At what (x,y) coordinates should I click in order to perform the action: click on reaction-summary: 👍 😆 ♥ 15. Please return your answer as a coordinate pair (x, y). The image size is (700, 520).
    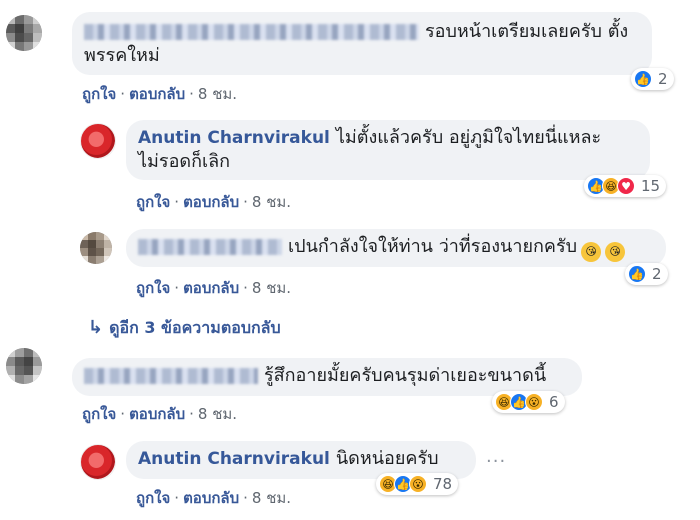
    Looking at the image, I should click on (625, 186).